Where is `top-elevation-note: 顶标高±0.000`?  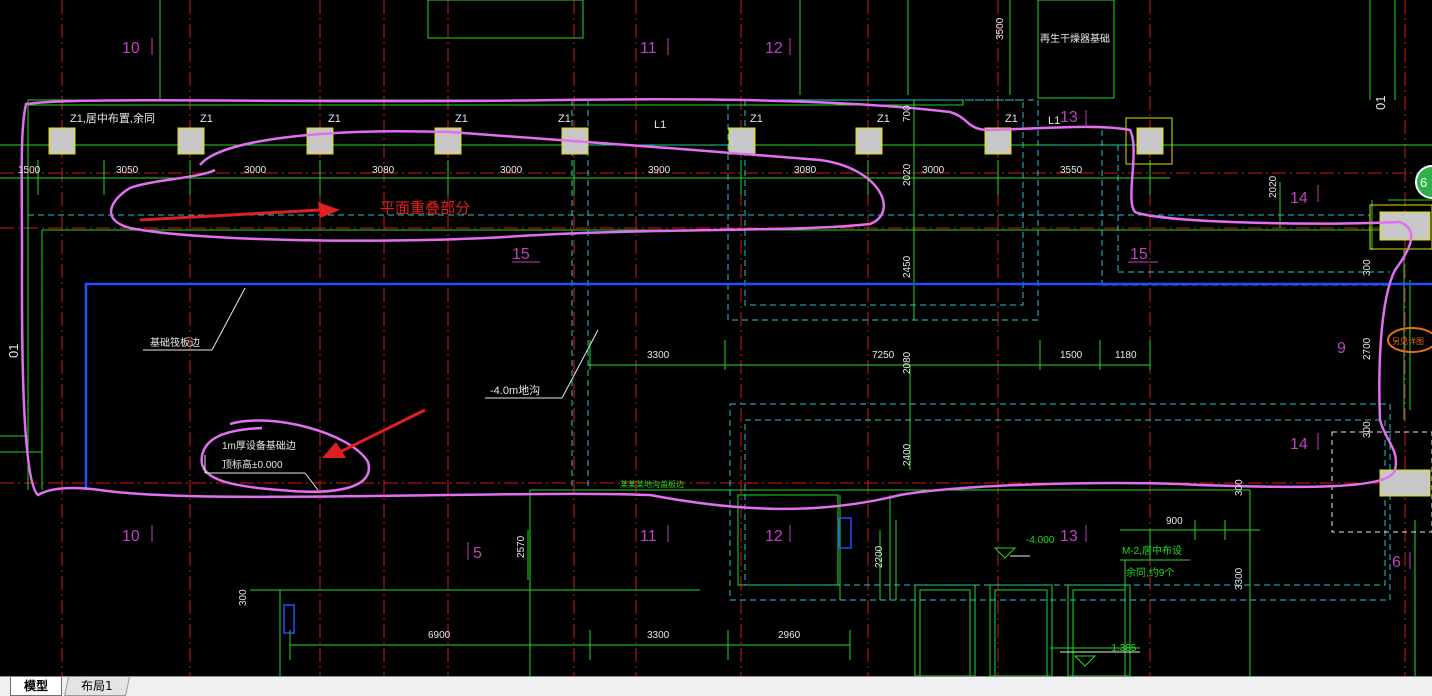
top-elevation-note: 顶标高±0.000 is located at coordinates (252, 464).